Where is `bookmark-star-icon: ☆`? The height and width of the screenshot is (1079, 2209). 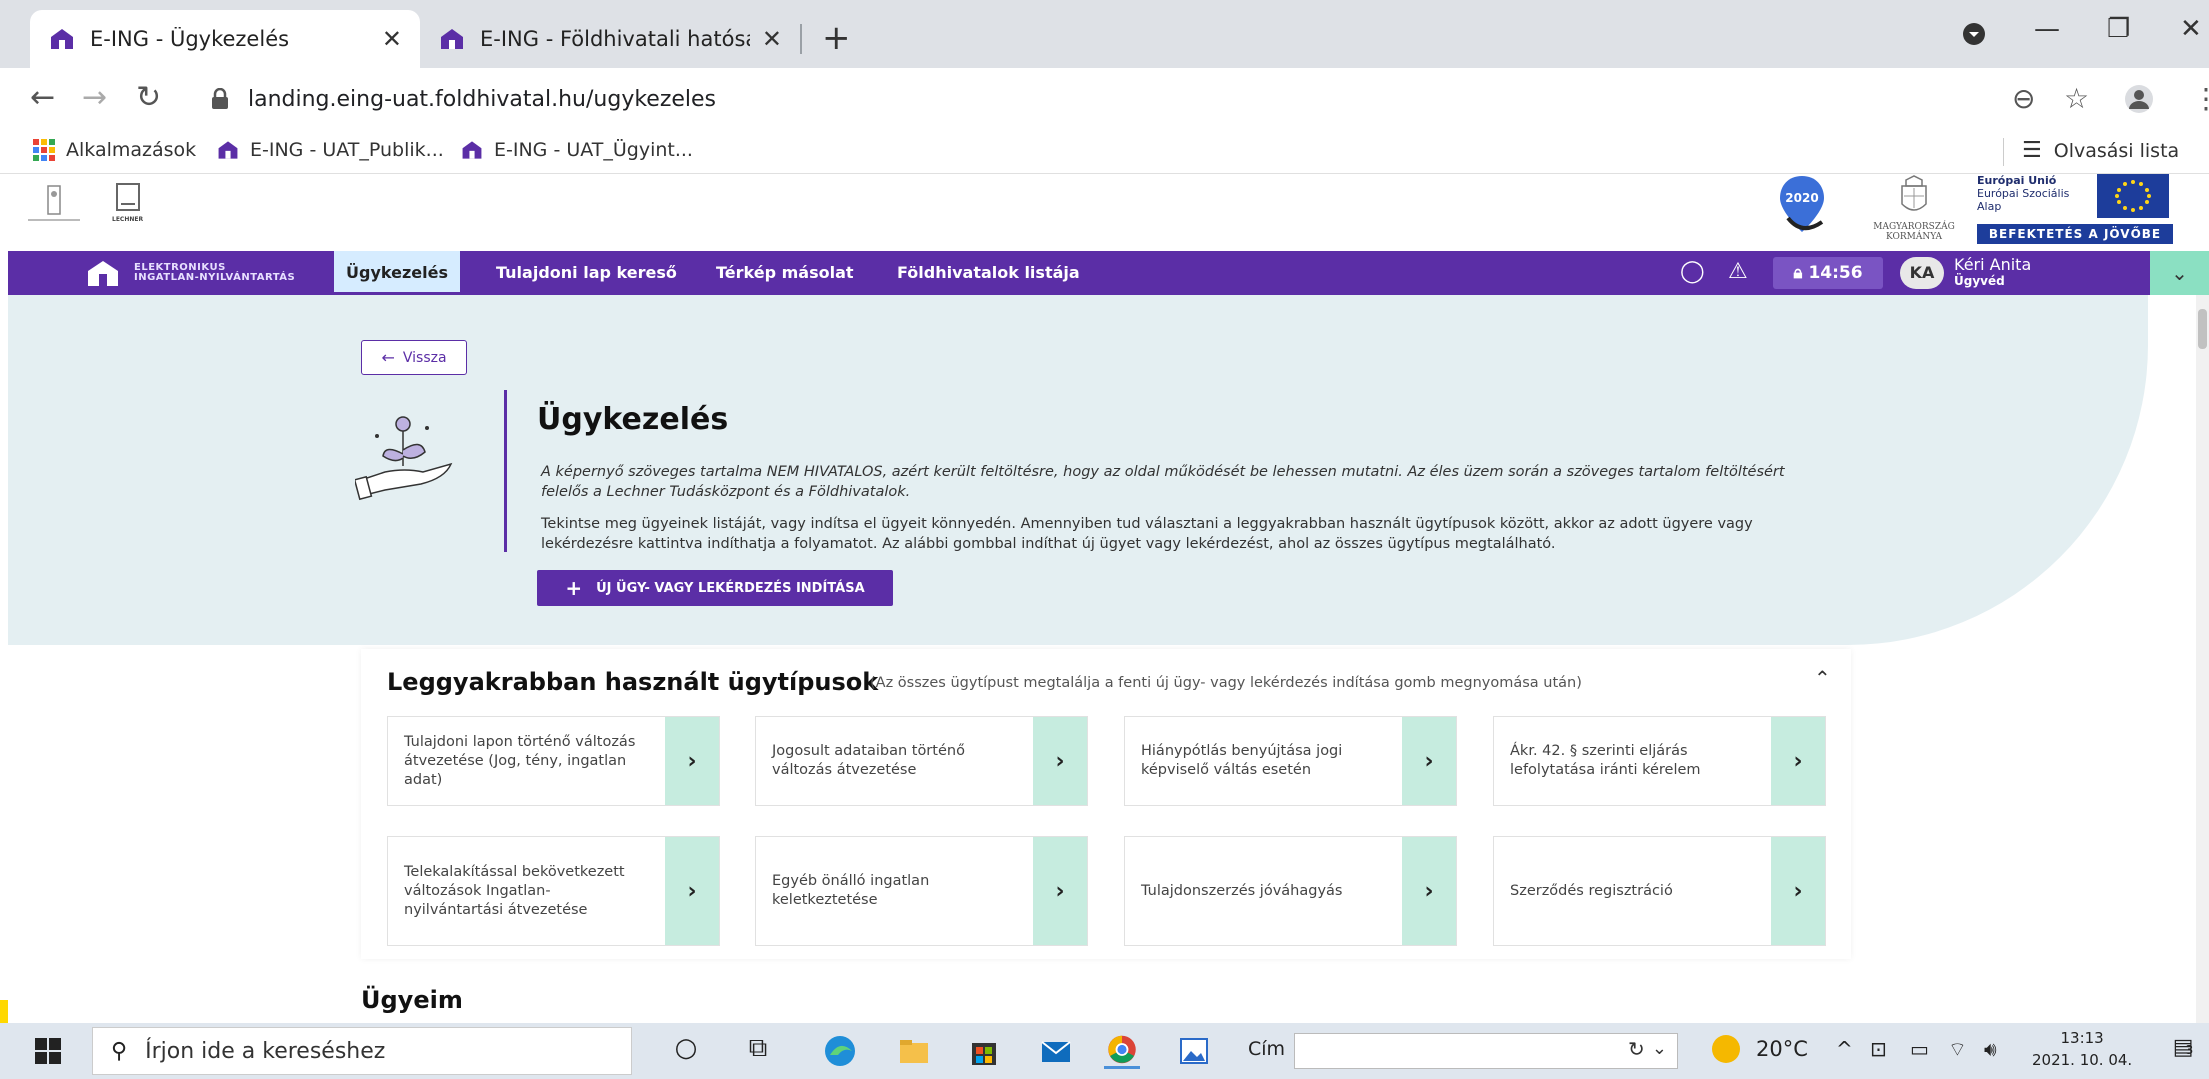
bookmark-star-icon: ☆ is located at coordinates (2076, 98).